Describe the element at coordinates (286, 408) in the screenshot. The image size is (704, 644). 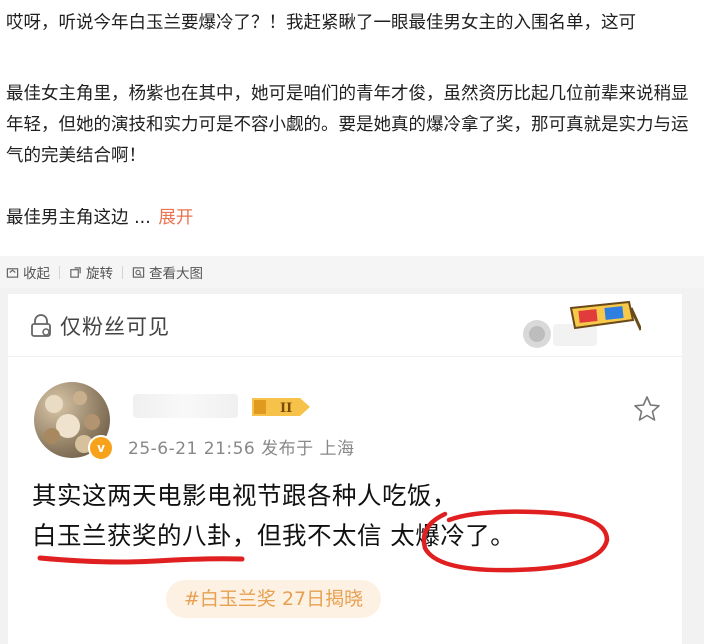
I see `level-text: II` at that location.